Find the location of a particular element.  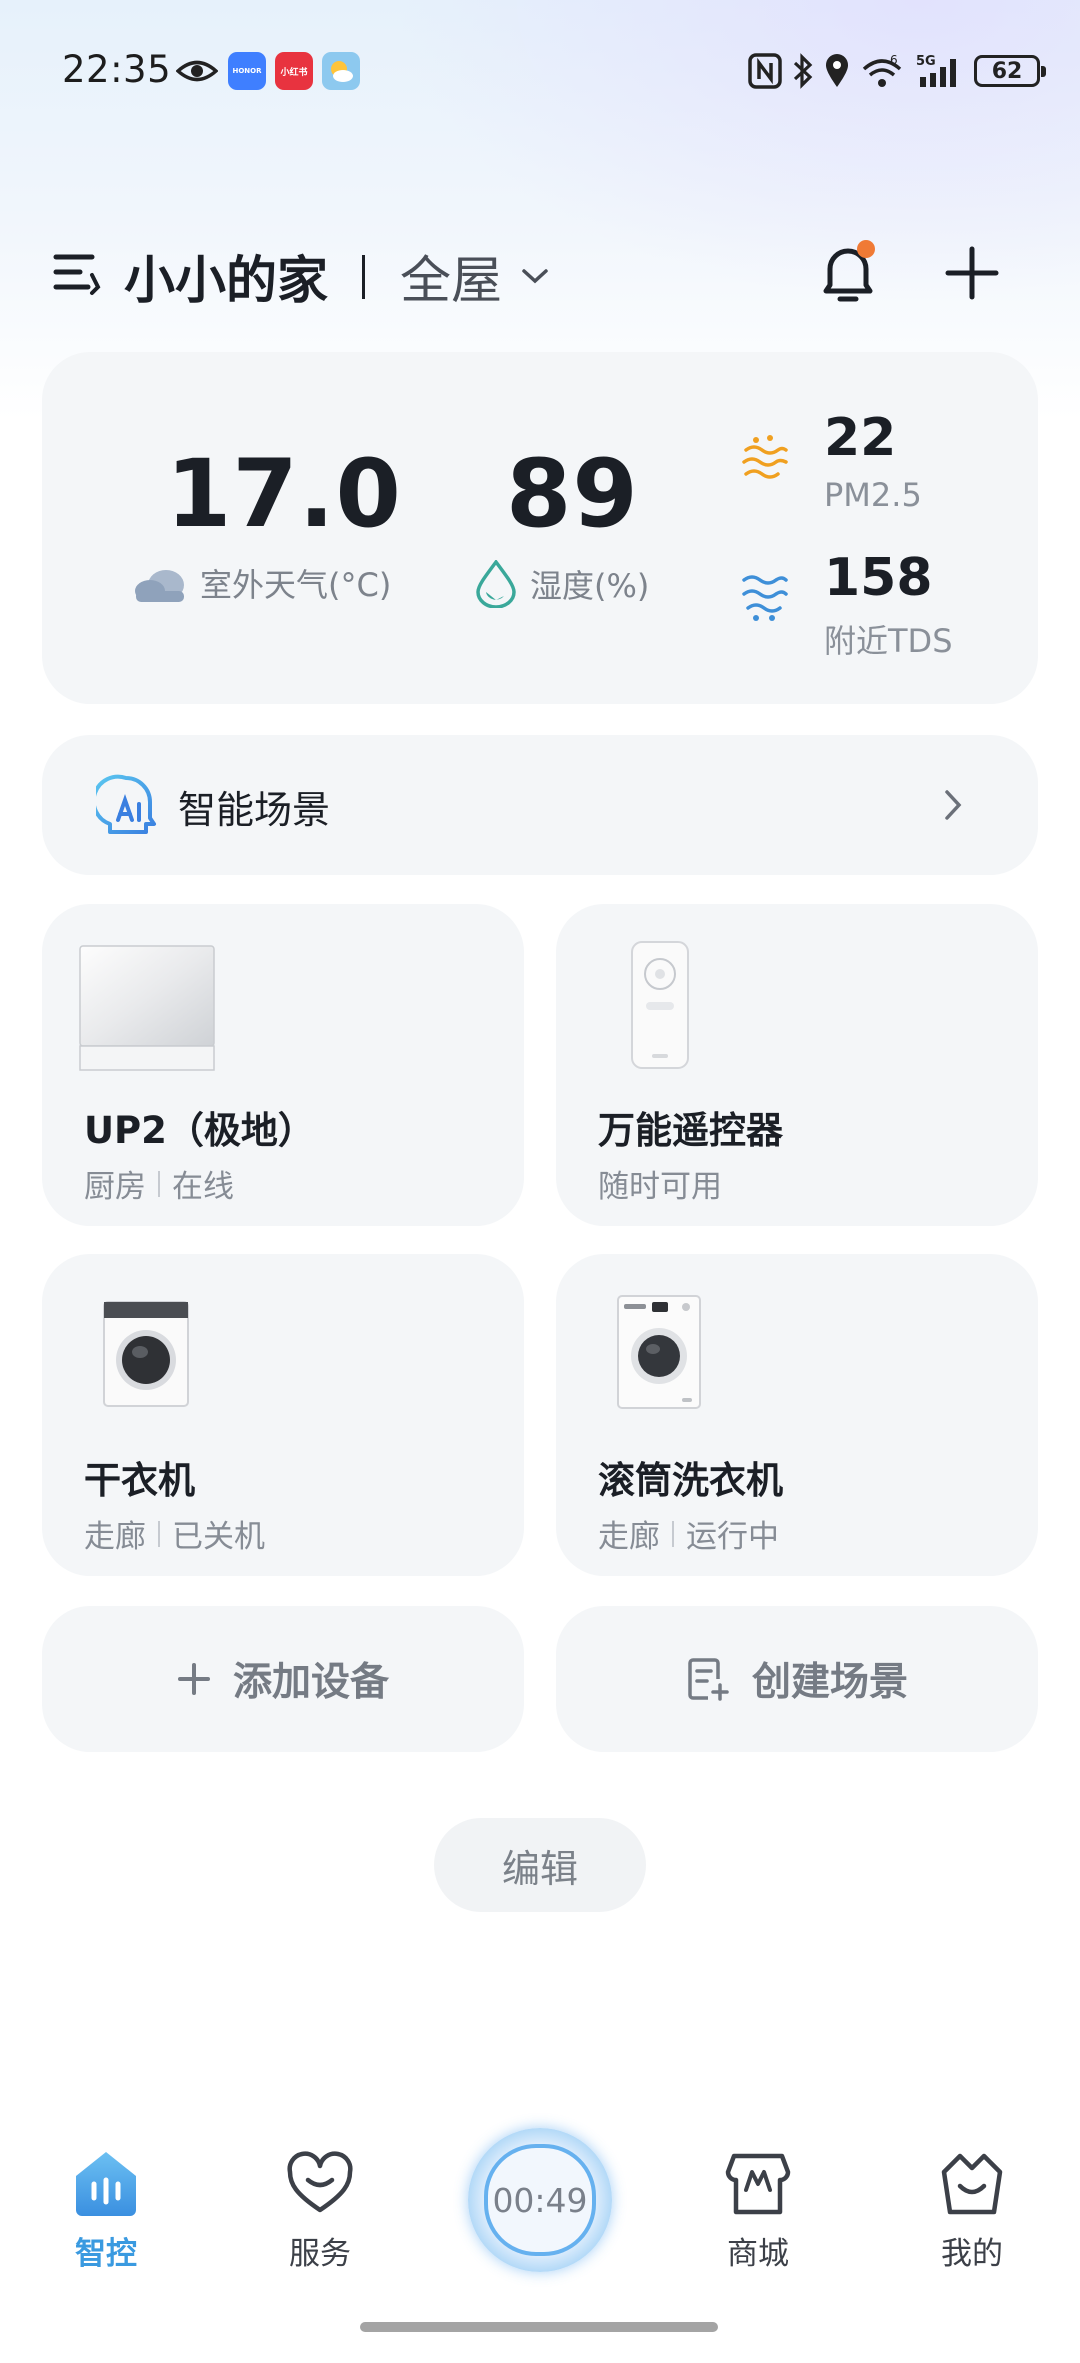

nav-item-store: 商城 is located at coordinates (758, 2200).